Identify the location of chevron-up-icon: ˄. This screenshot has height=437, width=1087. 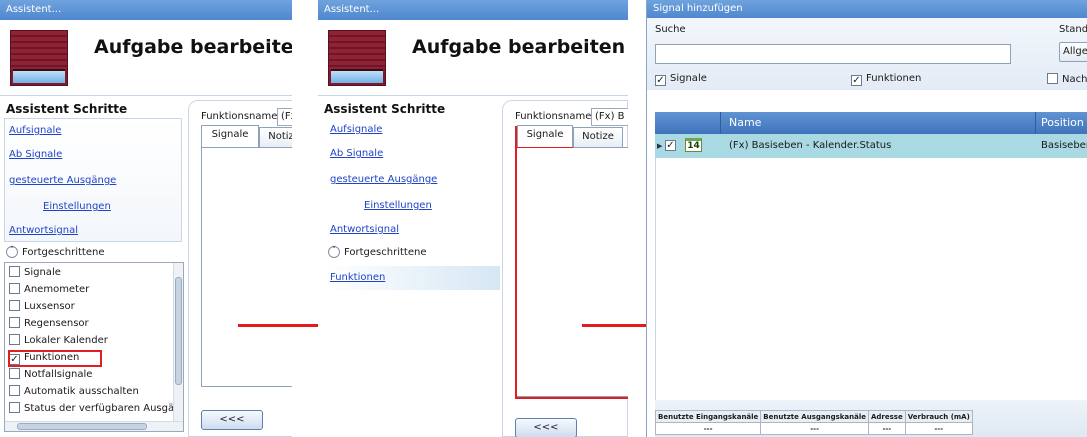
(12, 252).